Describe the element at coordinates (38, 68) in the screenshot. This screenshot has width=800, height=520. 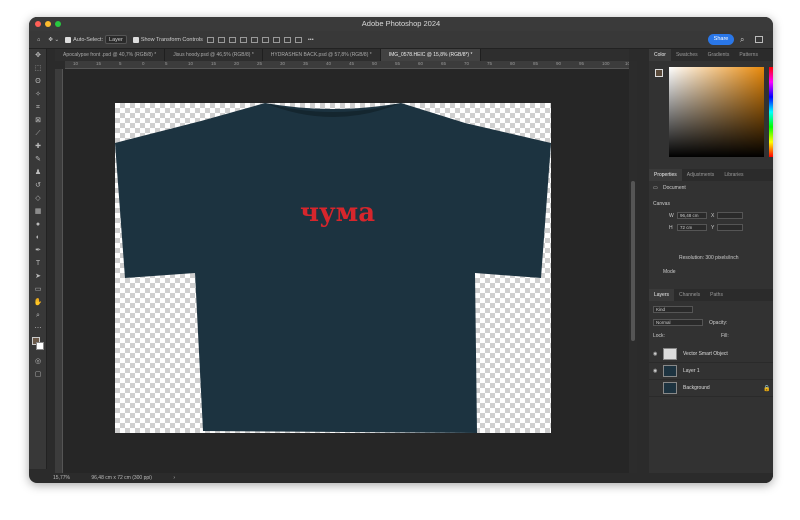
I see `marquee-icon: ⬚` at that location.